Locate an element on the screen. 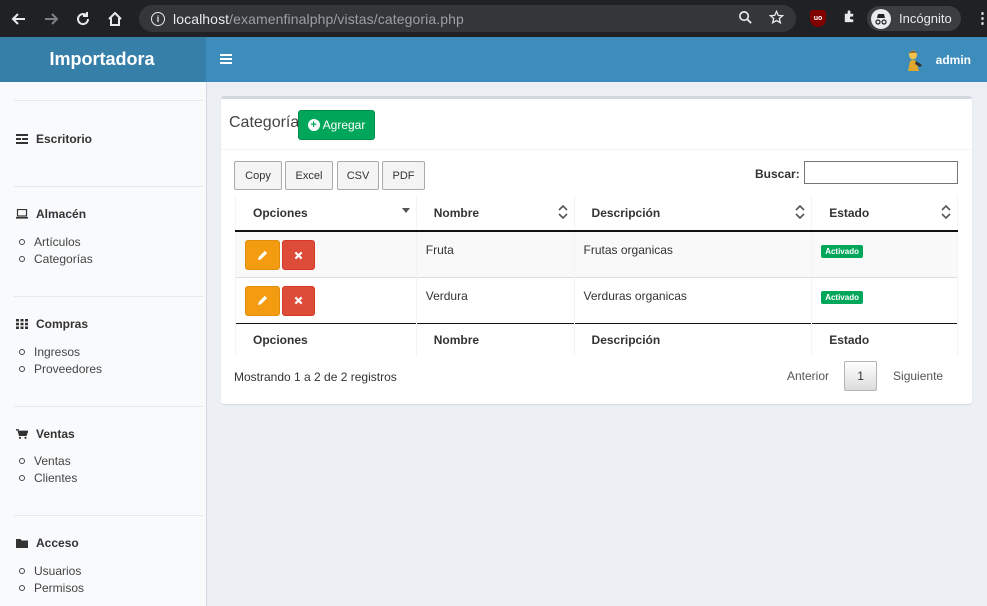  incognito-label: Incógnito is located at coordinates (925, 18).